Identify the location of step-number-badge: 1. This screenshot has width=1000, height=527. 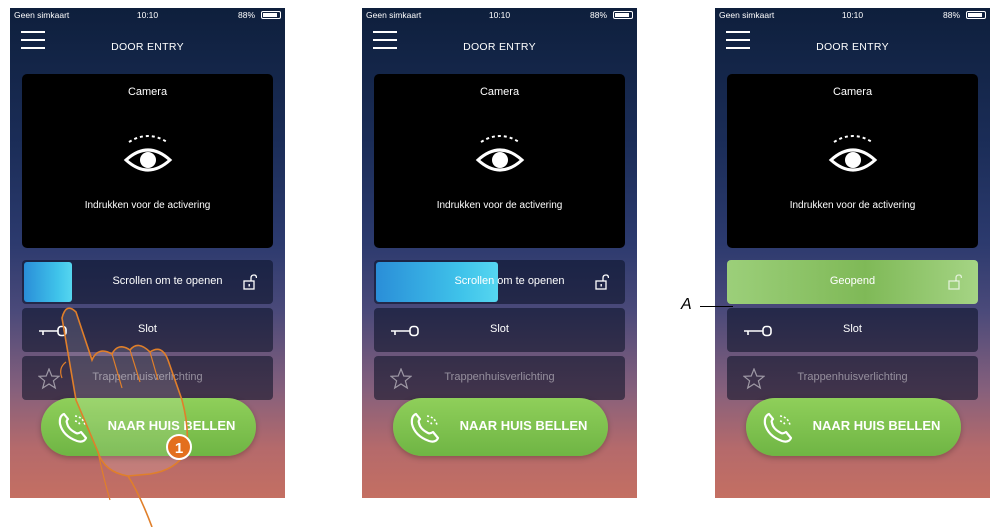
(179, 447).